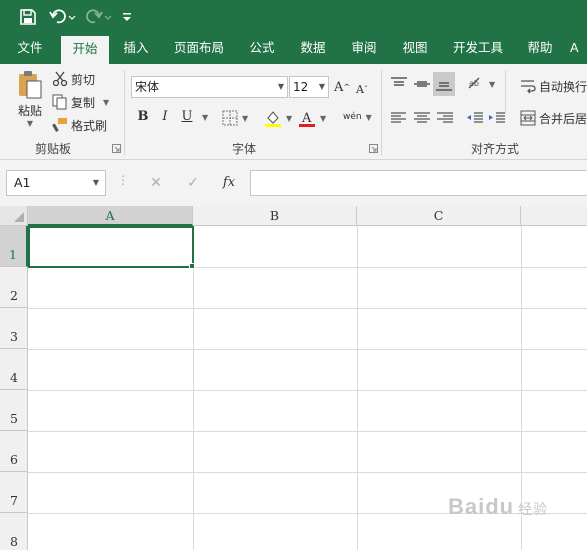  What do you see at coordinates (192, 266) in the screenshot?
I see `fill-handle` at bounding box center [192, 266].